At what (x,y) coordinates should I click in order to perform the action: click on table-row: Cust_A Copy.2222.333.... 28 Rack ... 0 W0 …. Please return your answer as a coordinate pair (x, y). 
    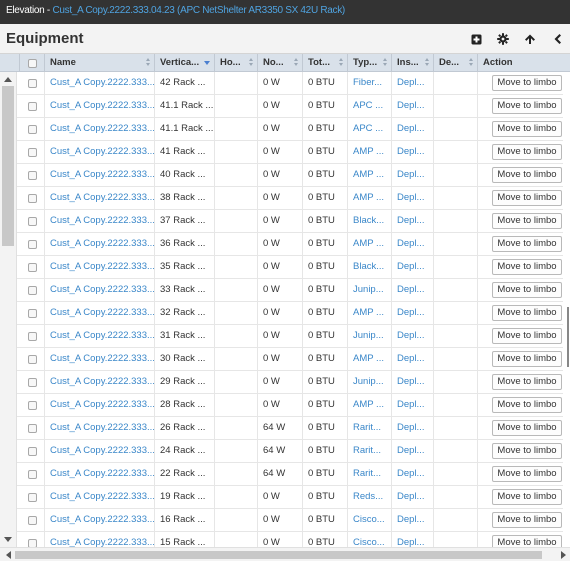
    Looking at the image, I should click on (285, 405).